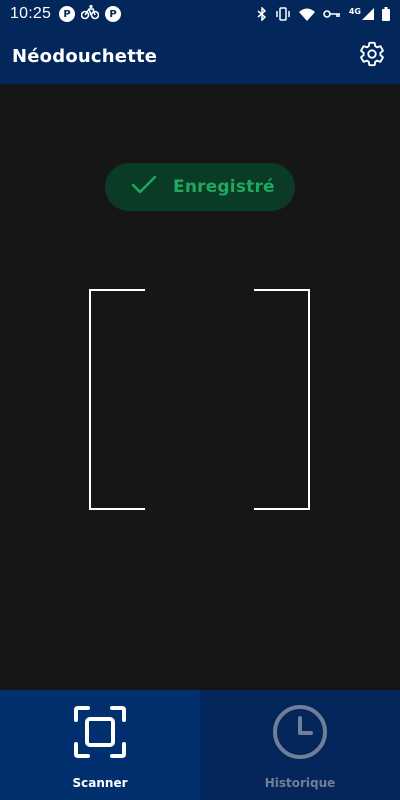 The height and width of the screenshot is (800, 400). Describe the element at coordinates (300, 732) in the screenshot. I see `clock-icon` at that location.